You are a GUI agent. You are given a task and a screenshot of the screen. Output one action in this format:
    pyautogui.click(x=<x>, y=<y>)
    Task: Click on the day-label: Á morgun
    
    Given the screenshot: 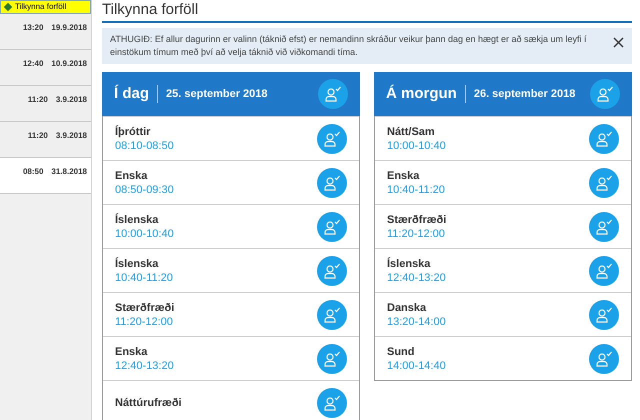 What is the action you would take?
    pyautogui.click(x=421, y=94)
    